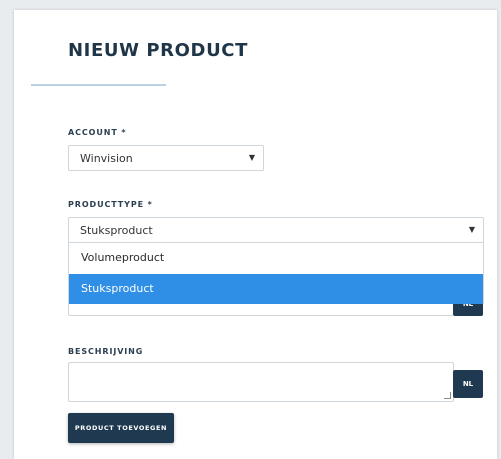  Describe the element at coordinates (276, 230) in the screenshot. I see `producttype-select: Stuksproduct ▼` at that location.